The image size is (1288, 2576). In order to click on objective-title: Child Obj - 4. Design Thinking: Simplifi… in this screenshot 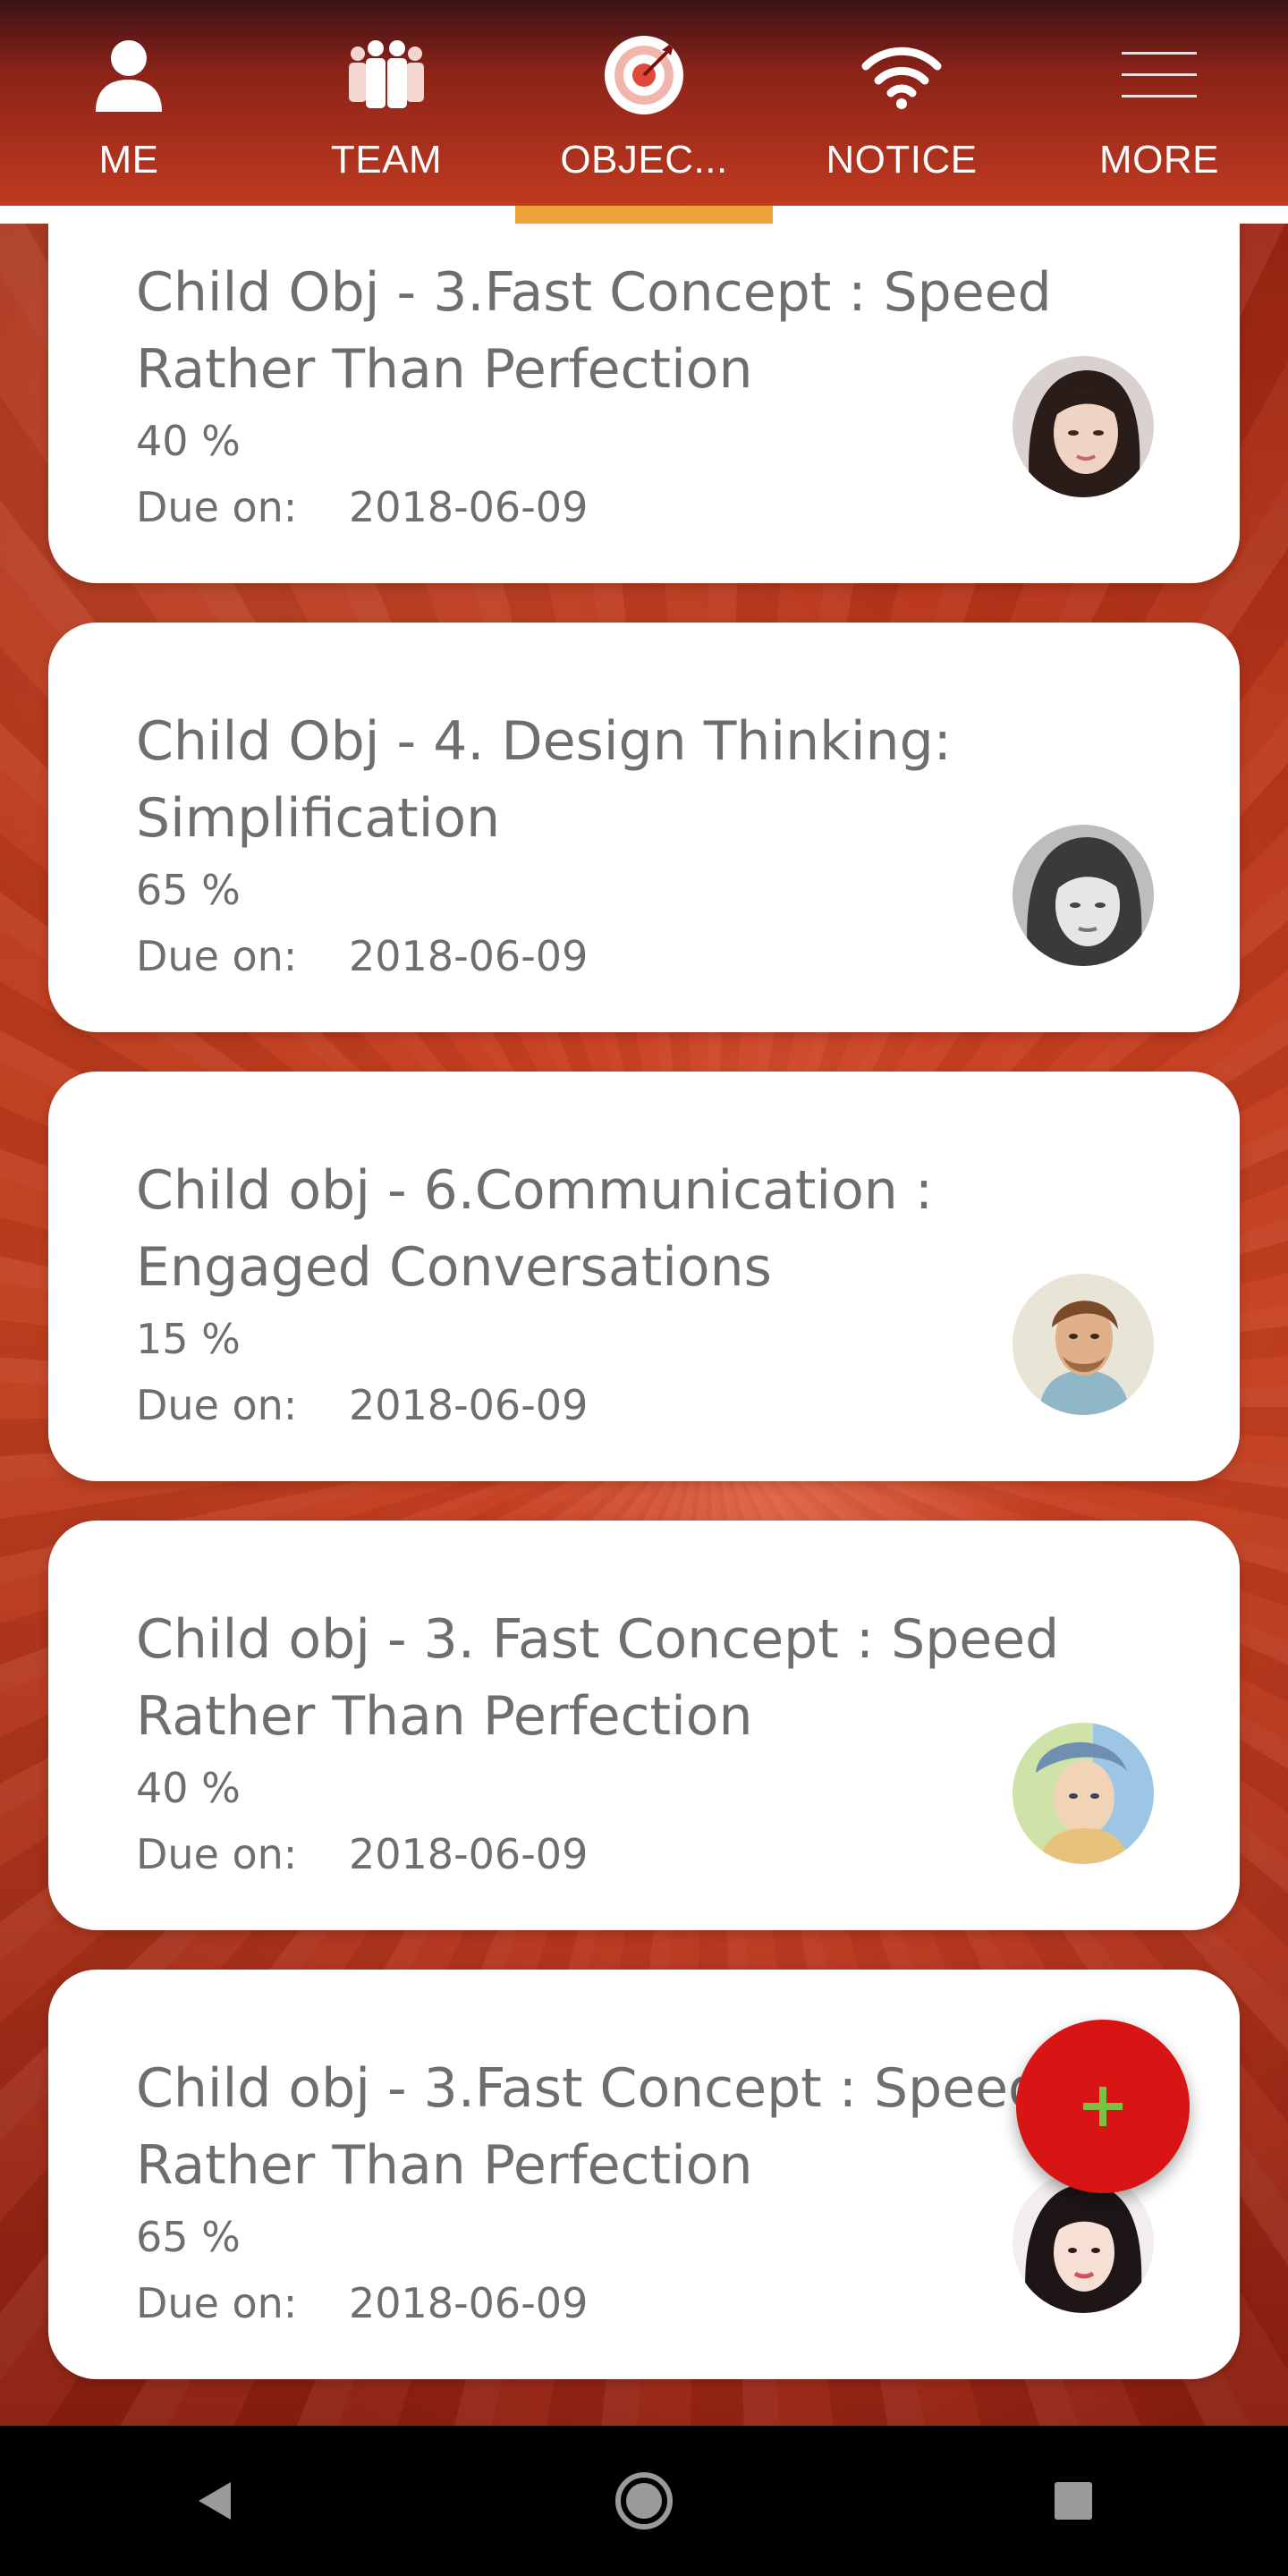, I will do `click(544, 780)`.